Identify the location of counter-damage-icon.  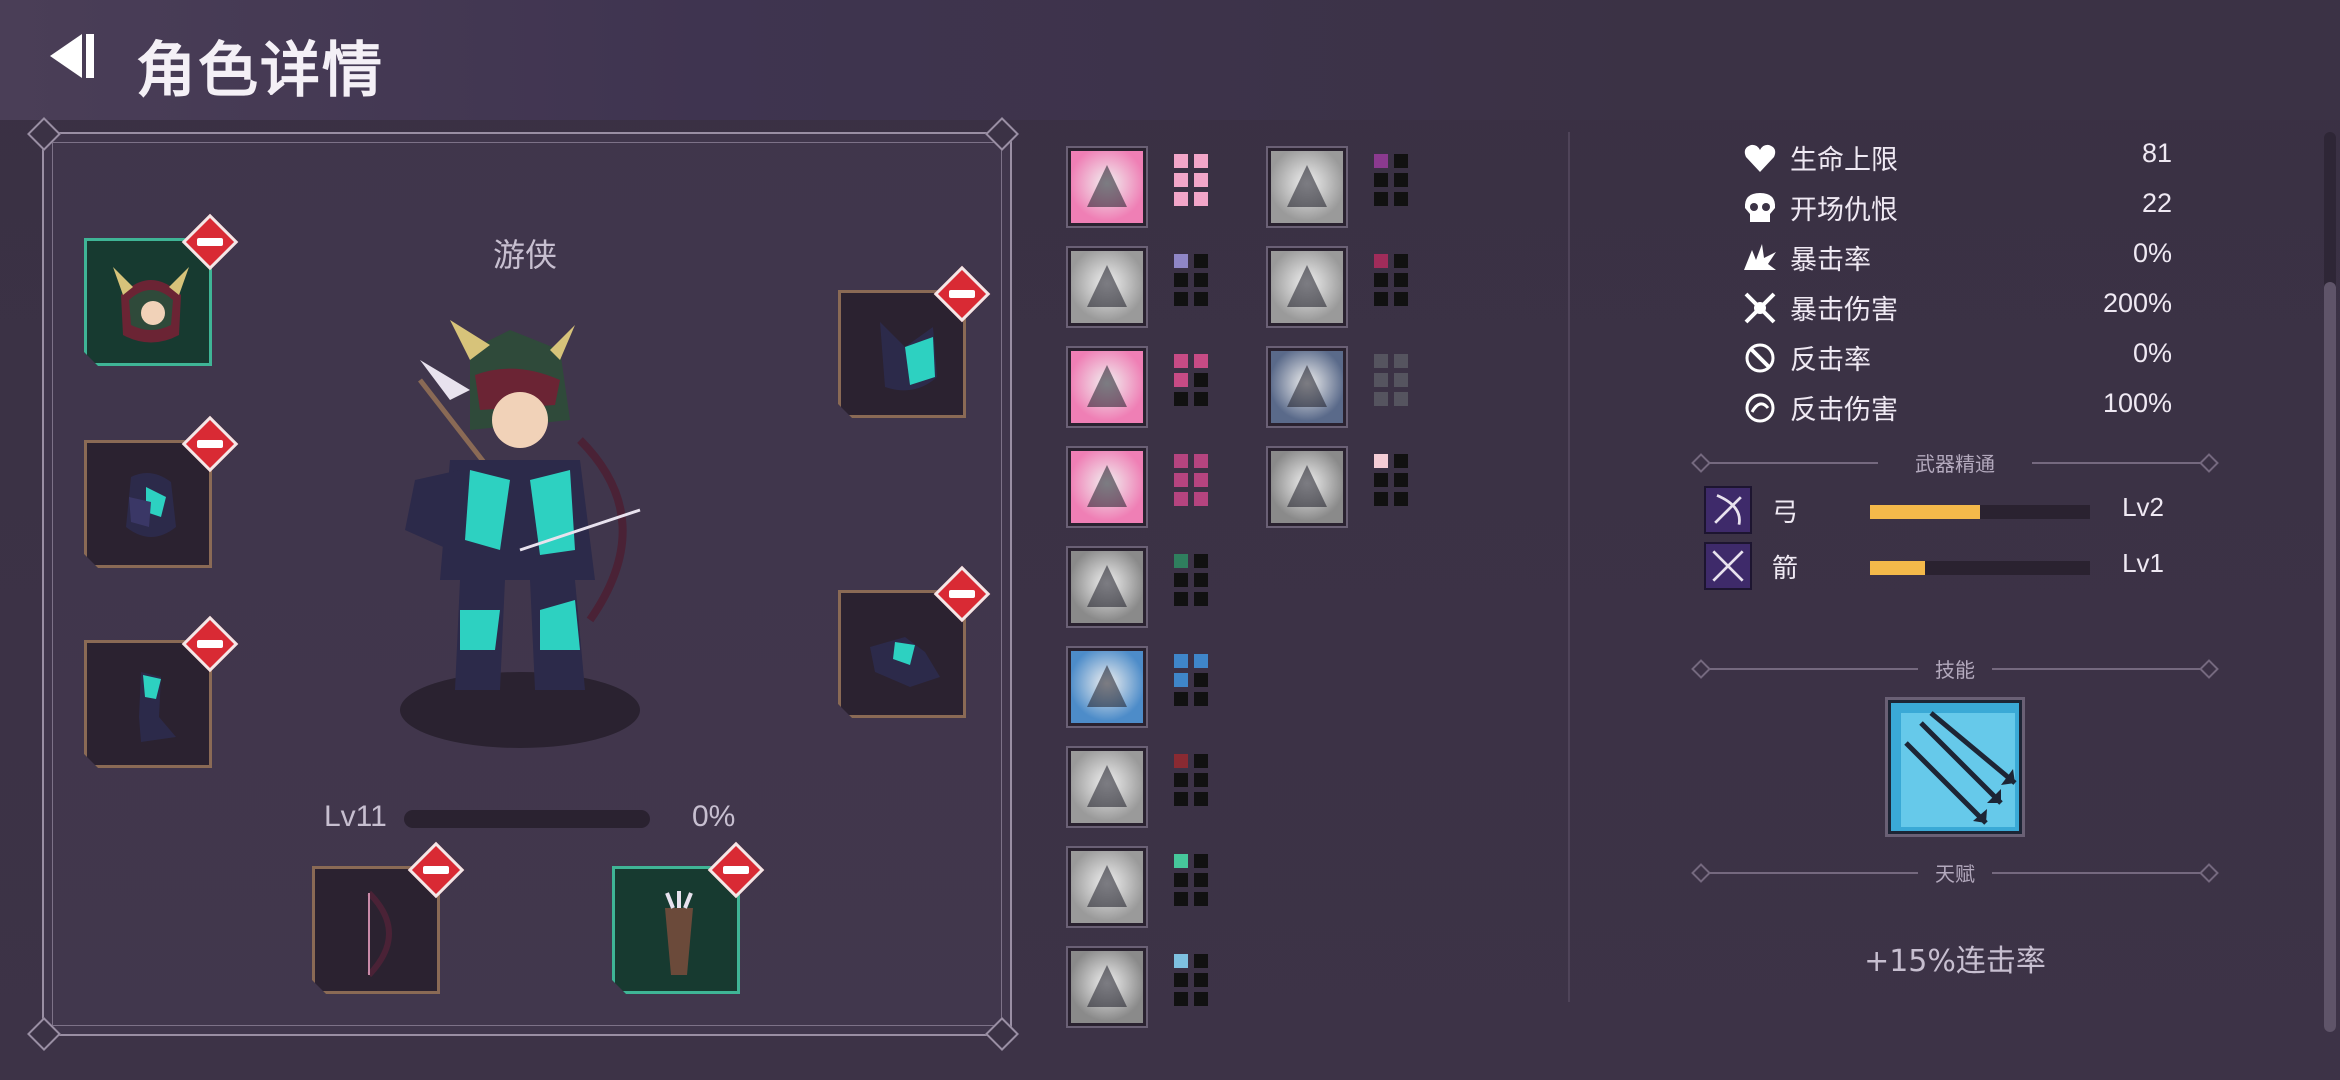
(1760, 408).